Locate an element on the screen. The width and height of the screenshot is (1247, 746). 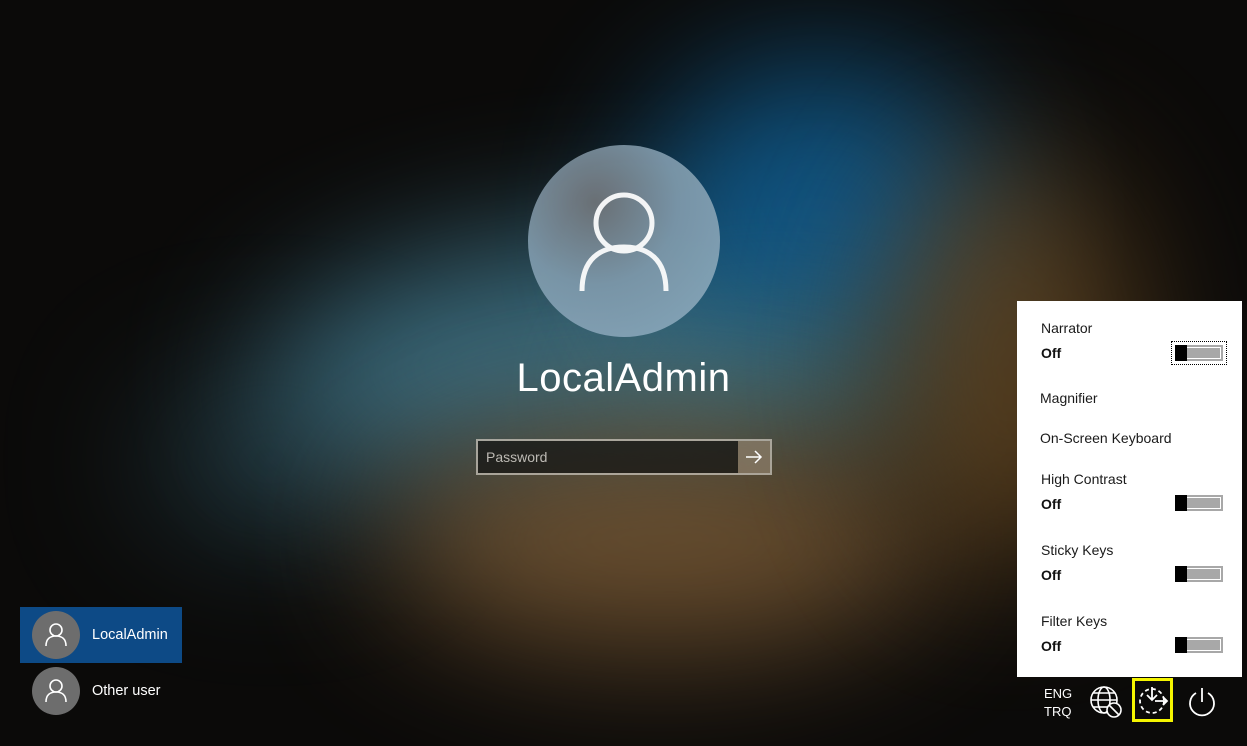
sticky-keys-toggle is located at coordinates (1199, 574).